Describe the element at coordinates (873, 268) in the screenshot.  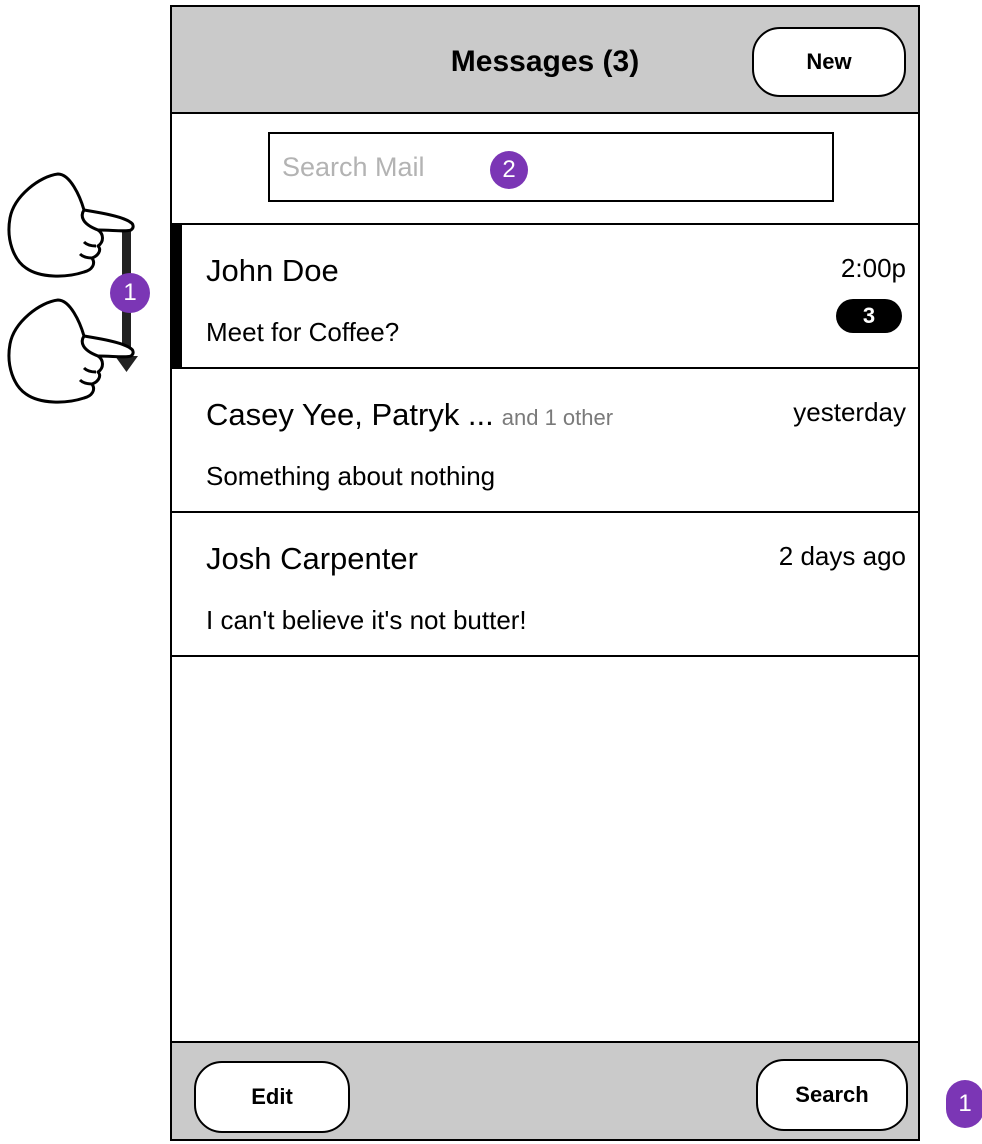
I see `message-time: 2:00p` at that location.